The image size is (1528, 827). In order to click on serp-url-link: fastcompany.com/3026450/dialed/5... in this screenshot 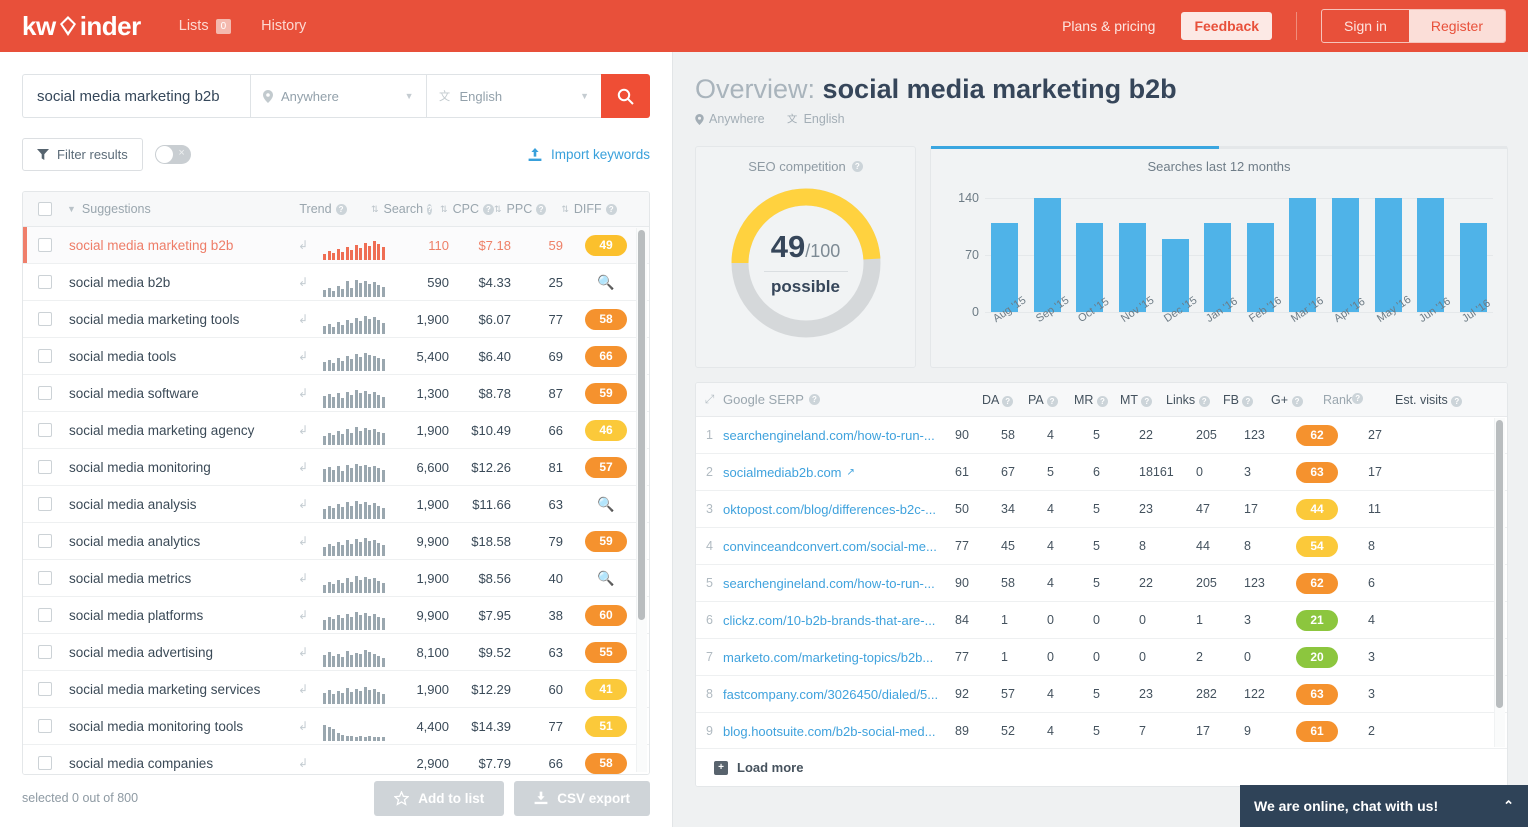, I will do `click(839, 694)`.